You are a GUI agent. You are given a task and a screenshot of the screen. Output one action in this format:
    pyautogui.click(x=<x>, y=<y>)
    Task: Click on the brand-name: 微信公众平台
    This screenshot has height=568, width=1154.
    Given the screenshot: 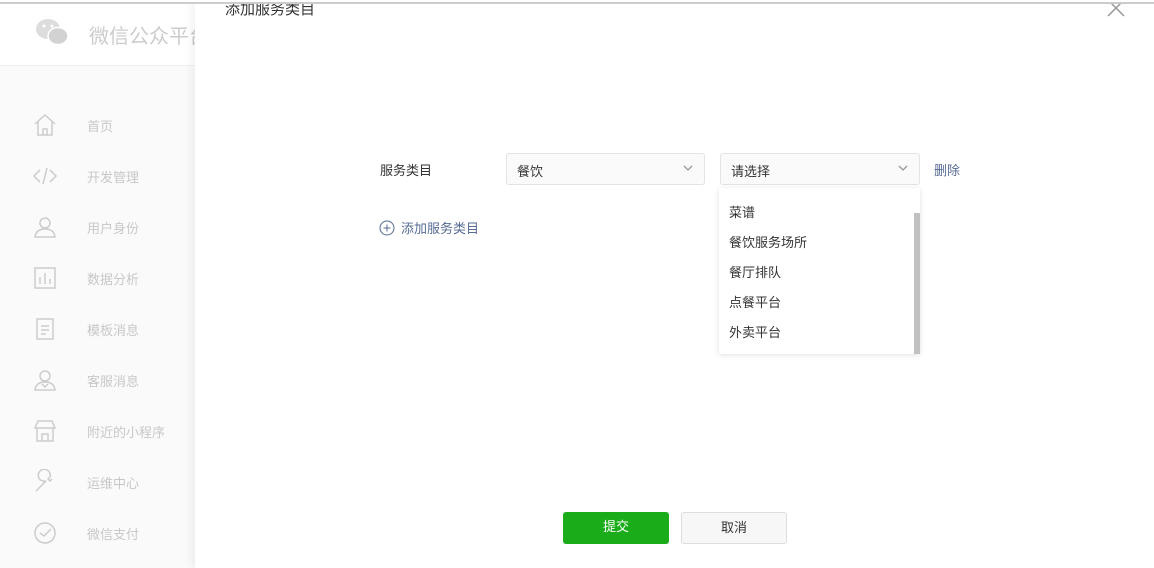 What is the action you would take?
    pyautogui.click(x=149, y=36)
    